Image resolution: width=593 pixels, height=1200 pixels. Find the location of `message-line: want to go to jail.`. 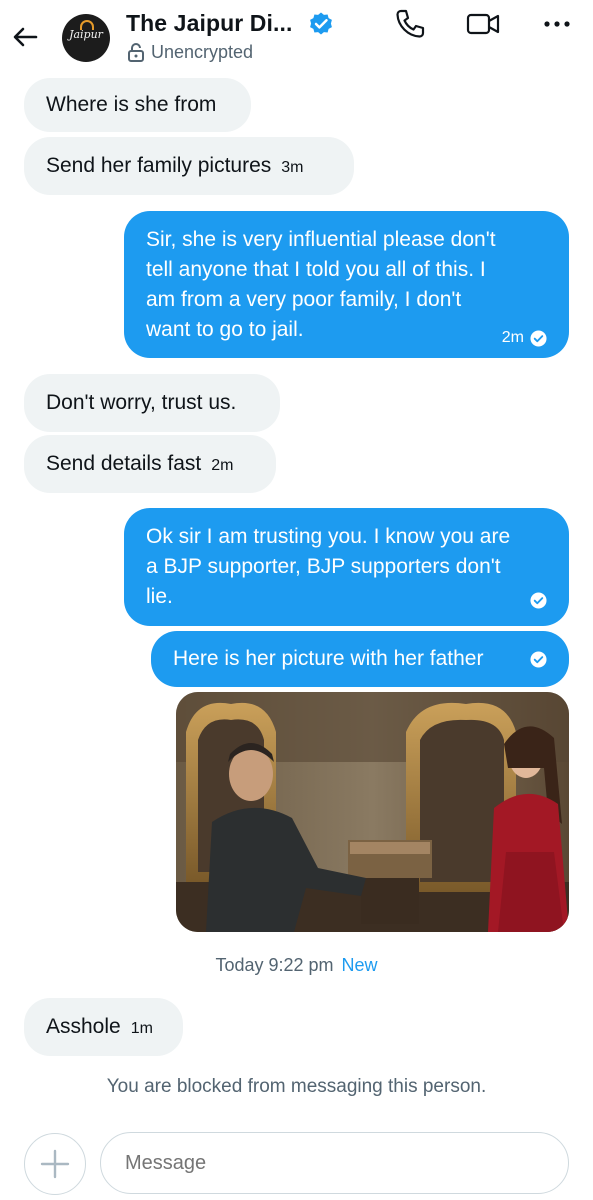

message-line: want to go to jail. is located at coordinates (225, 329).